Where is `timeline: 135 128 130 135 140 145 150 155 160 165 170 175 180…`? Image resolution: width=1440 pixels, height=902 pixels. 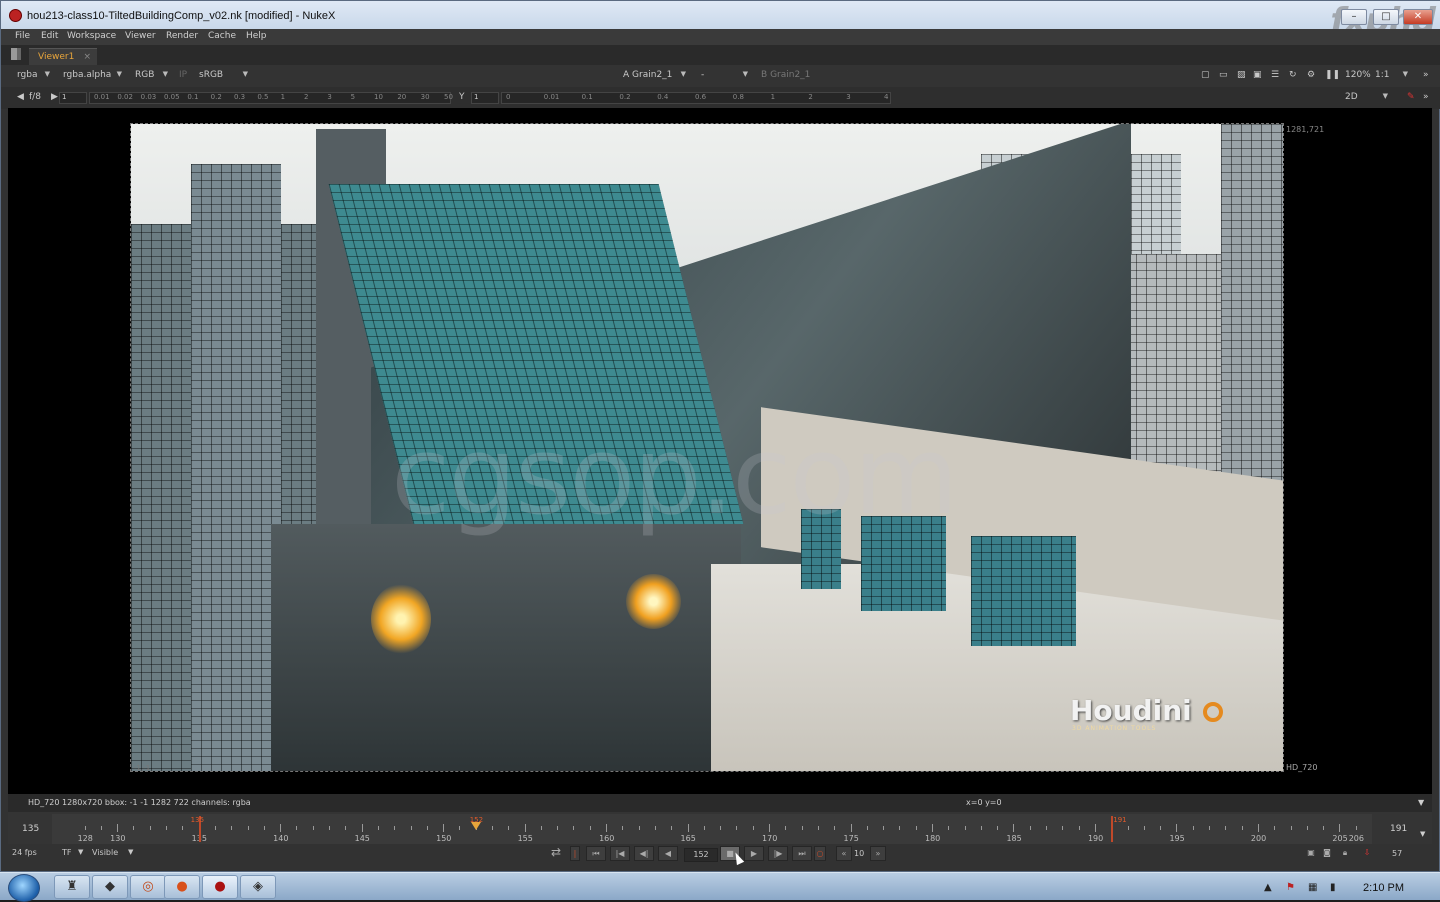
timeline: 135 128 130 135 140 145 150 155 160 165 170 175 180… is located at coordinates (720, 828).